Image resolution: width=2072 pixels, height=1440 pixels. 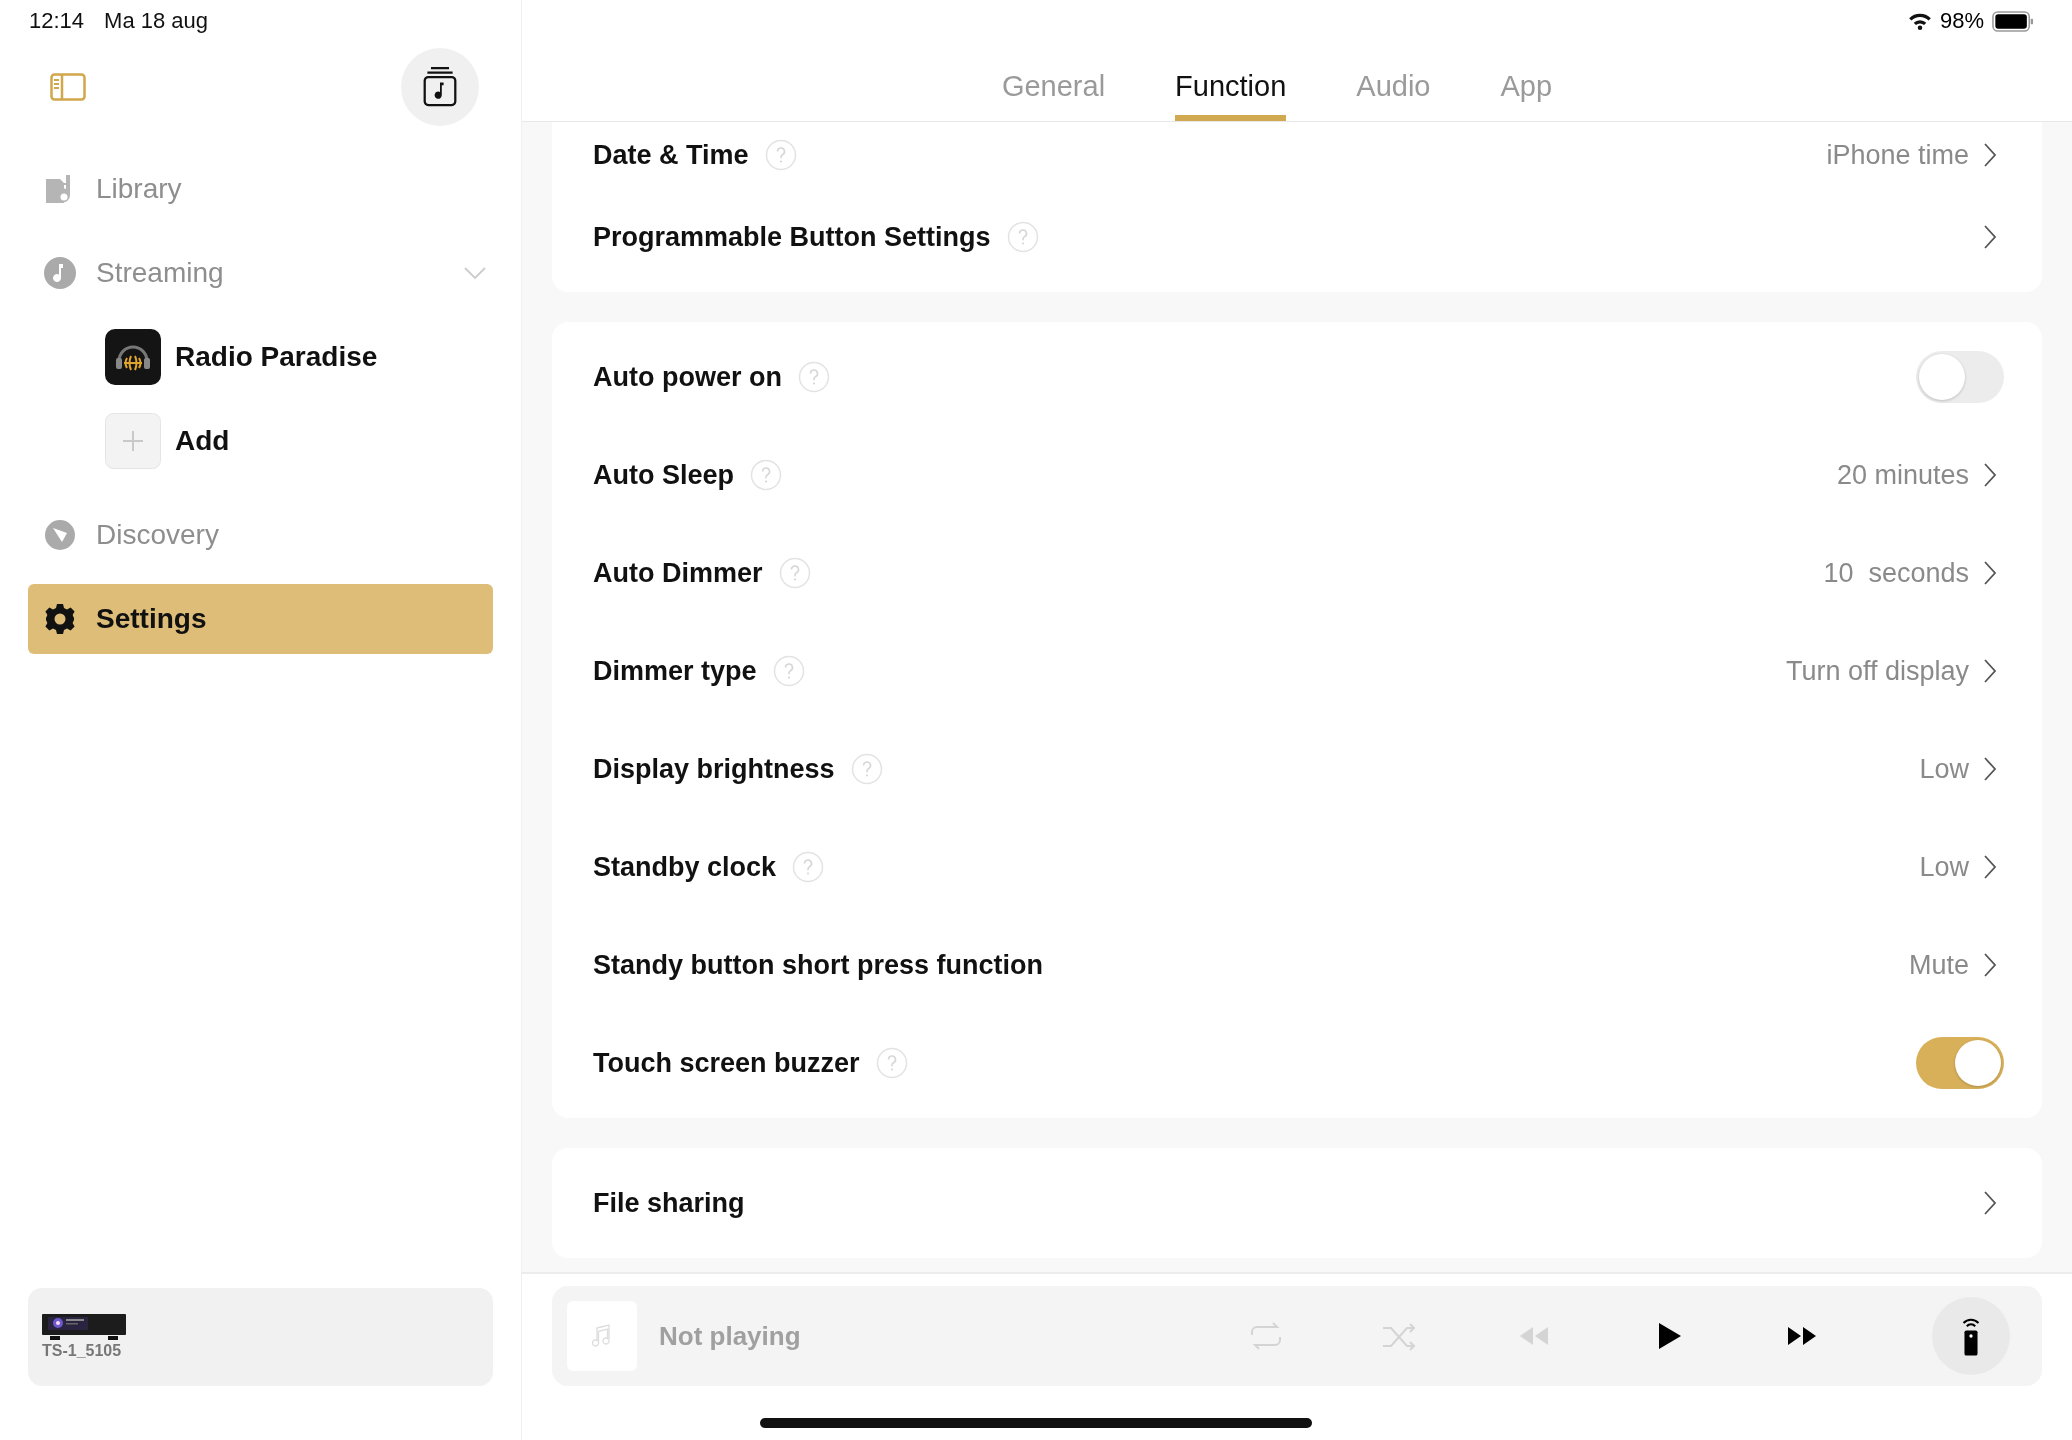 What do you see at coordinates (440, 87) in the screenshot?
I see `music-queue-icon` at bounding box center [440, 87].